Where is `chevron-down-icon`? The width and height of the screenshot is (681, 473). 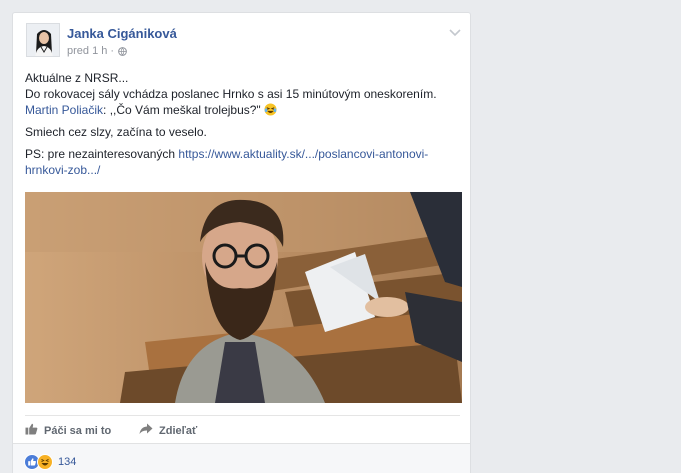 chevron-down-icon is located at coordinates (455, 31).